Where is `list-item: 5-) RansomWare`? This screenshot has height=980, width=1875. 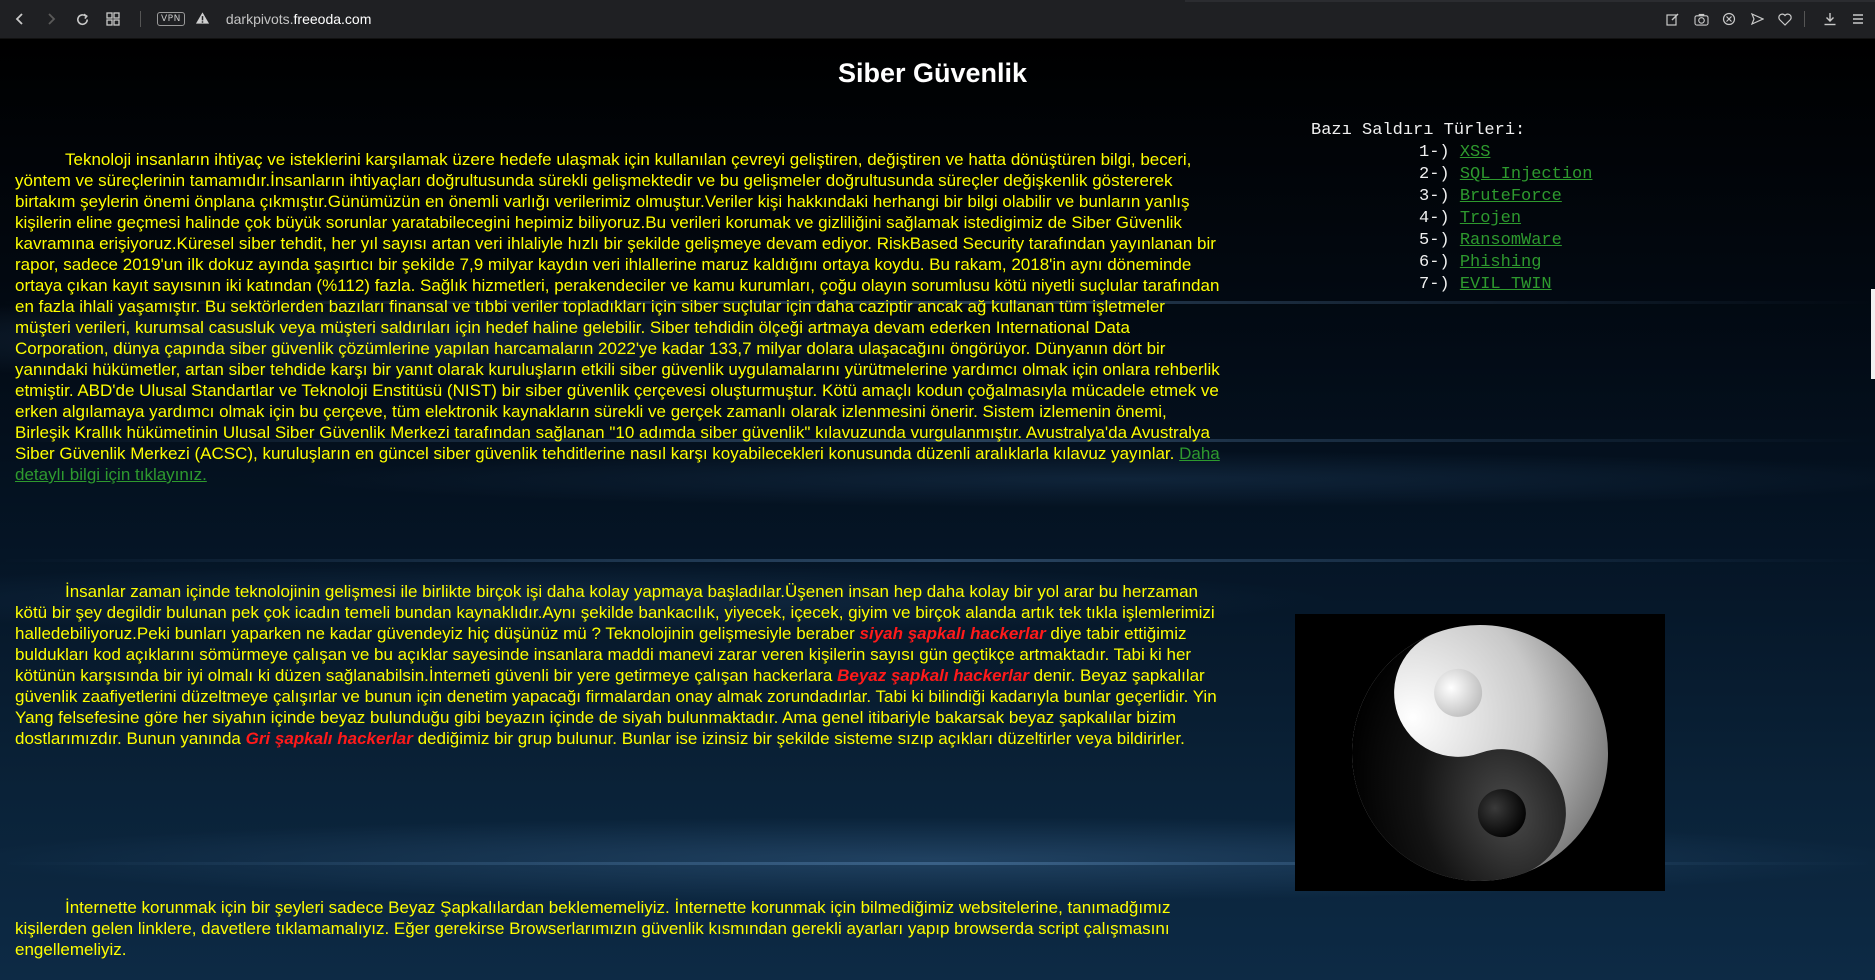
list-item: 5-) RansomWare is located at coordinates (1545, 241).